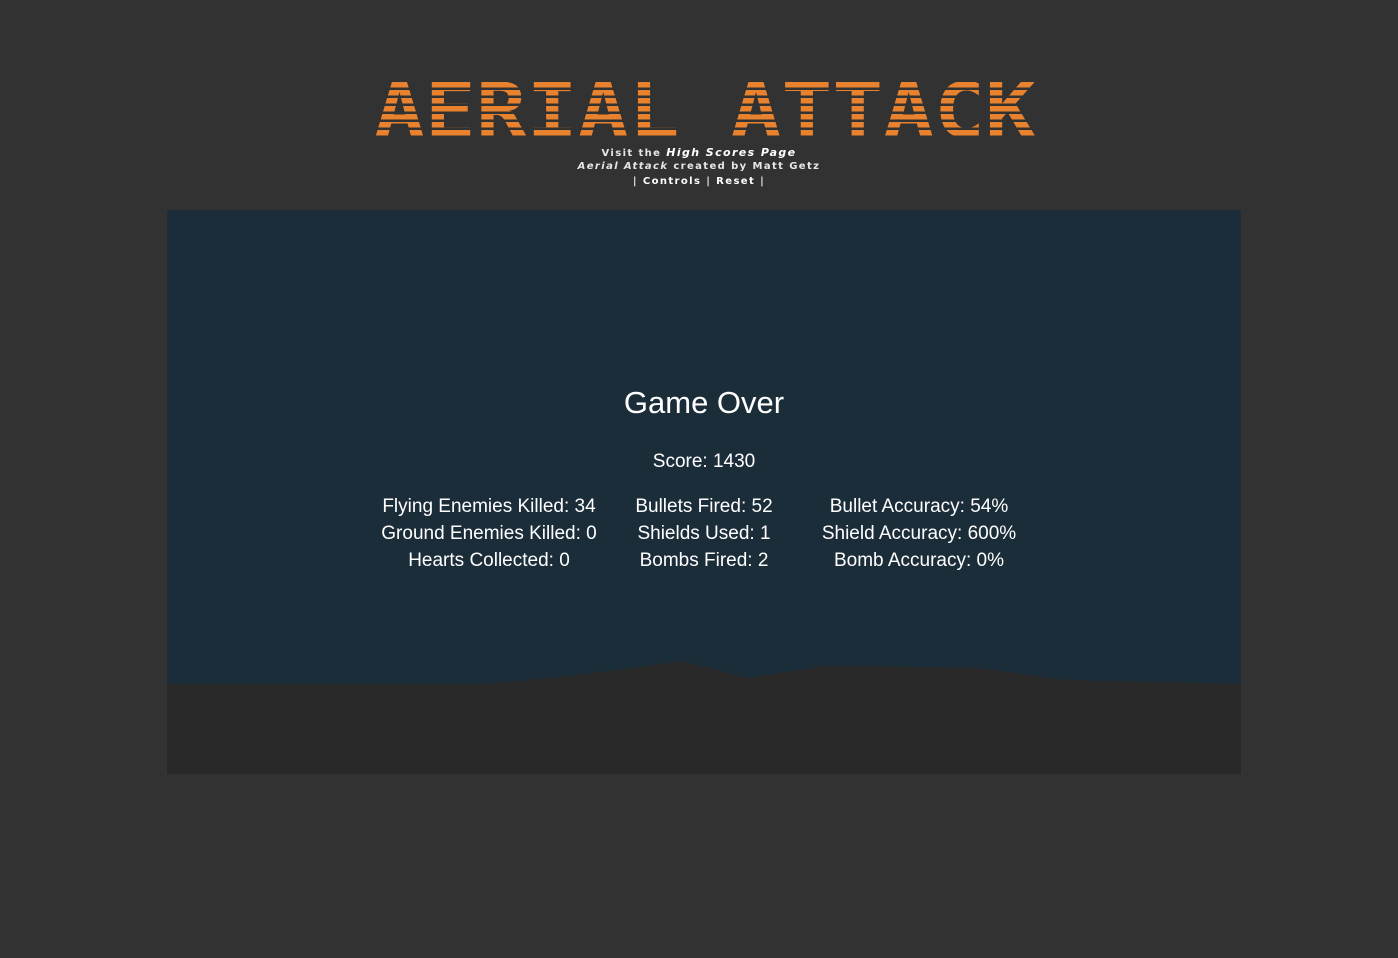 Image resolution: width=1398 pixels, height=958 pixels. What do you see at coordinates (623, 166) in the screenshot?
I see `credit-game-name: Aerial Attack` at bounding box center [623, 166].